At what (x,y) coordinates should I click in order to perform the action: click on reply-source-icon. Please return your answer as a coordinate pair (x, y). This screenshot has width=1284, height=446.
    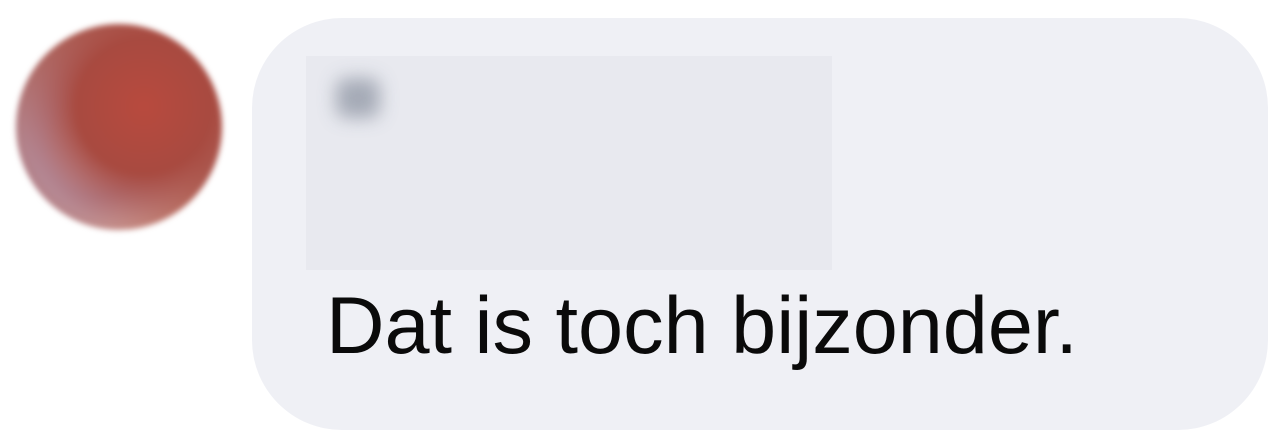
    Looking at the image, I should click on (358, 98).